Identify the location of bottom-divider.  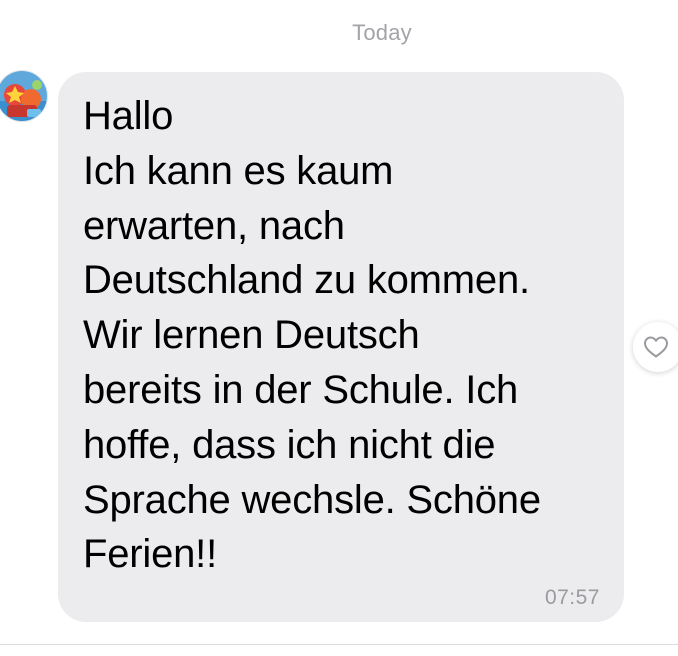
(339, 644).